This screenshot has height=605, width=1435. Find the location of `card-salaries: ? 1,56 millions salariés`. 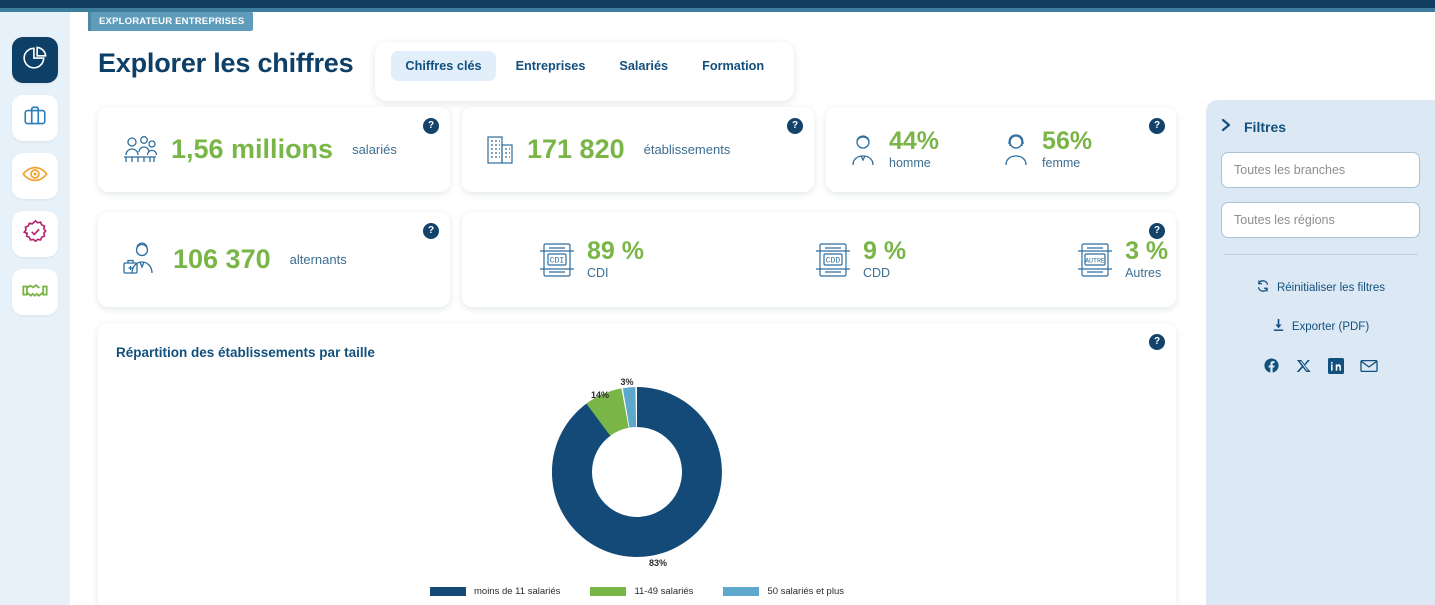

card-salaries: ? 1,56 millions salariés is located at coordinates (274, 149).